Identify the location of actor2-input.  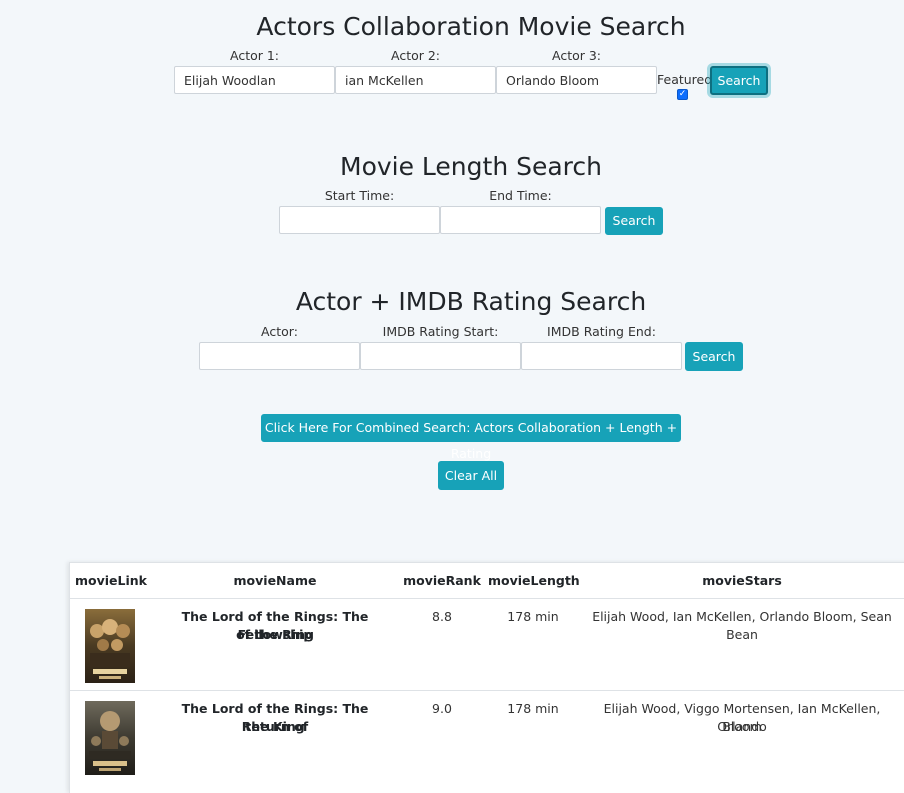
(415, 80).